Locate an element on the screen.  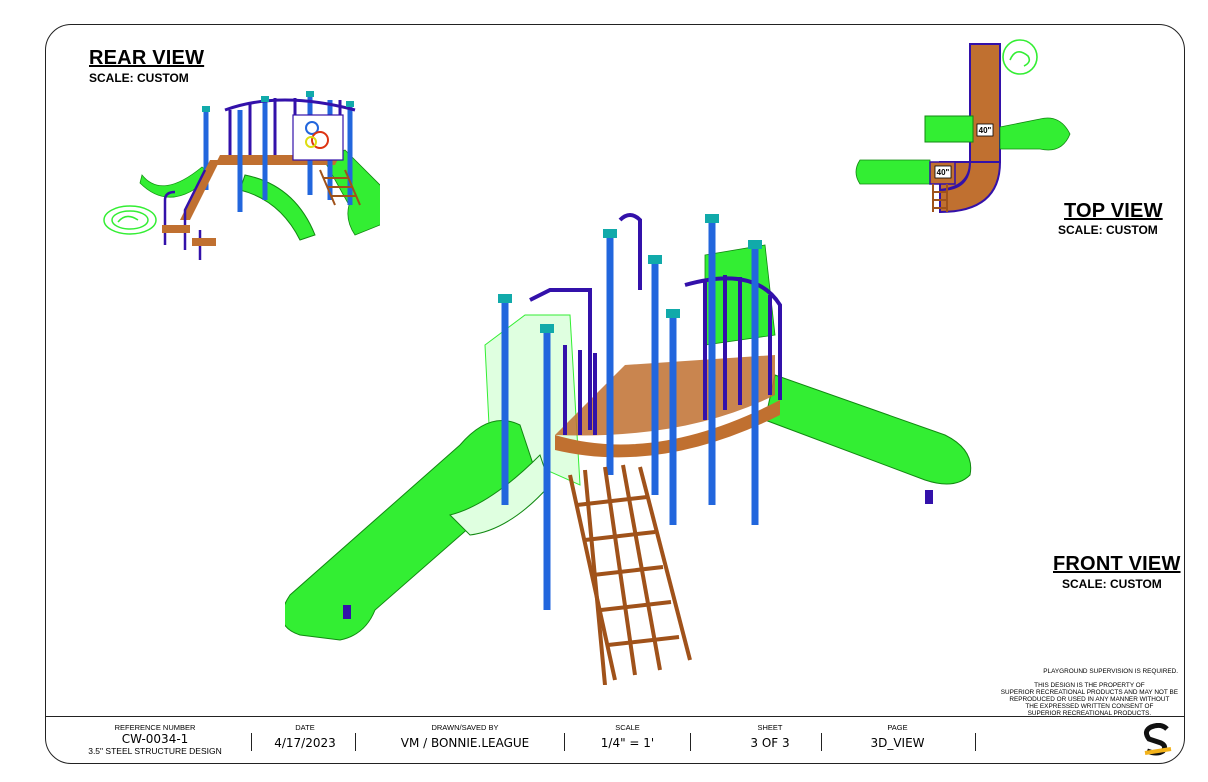
rear-panel is located at coordinates (318, 137).